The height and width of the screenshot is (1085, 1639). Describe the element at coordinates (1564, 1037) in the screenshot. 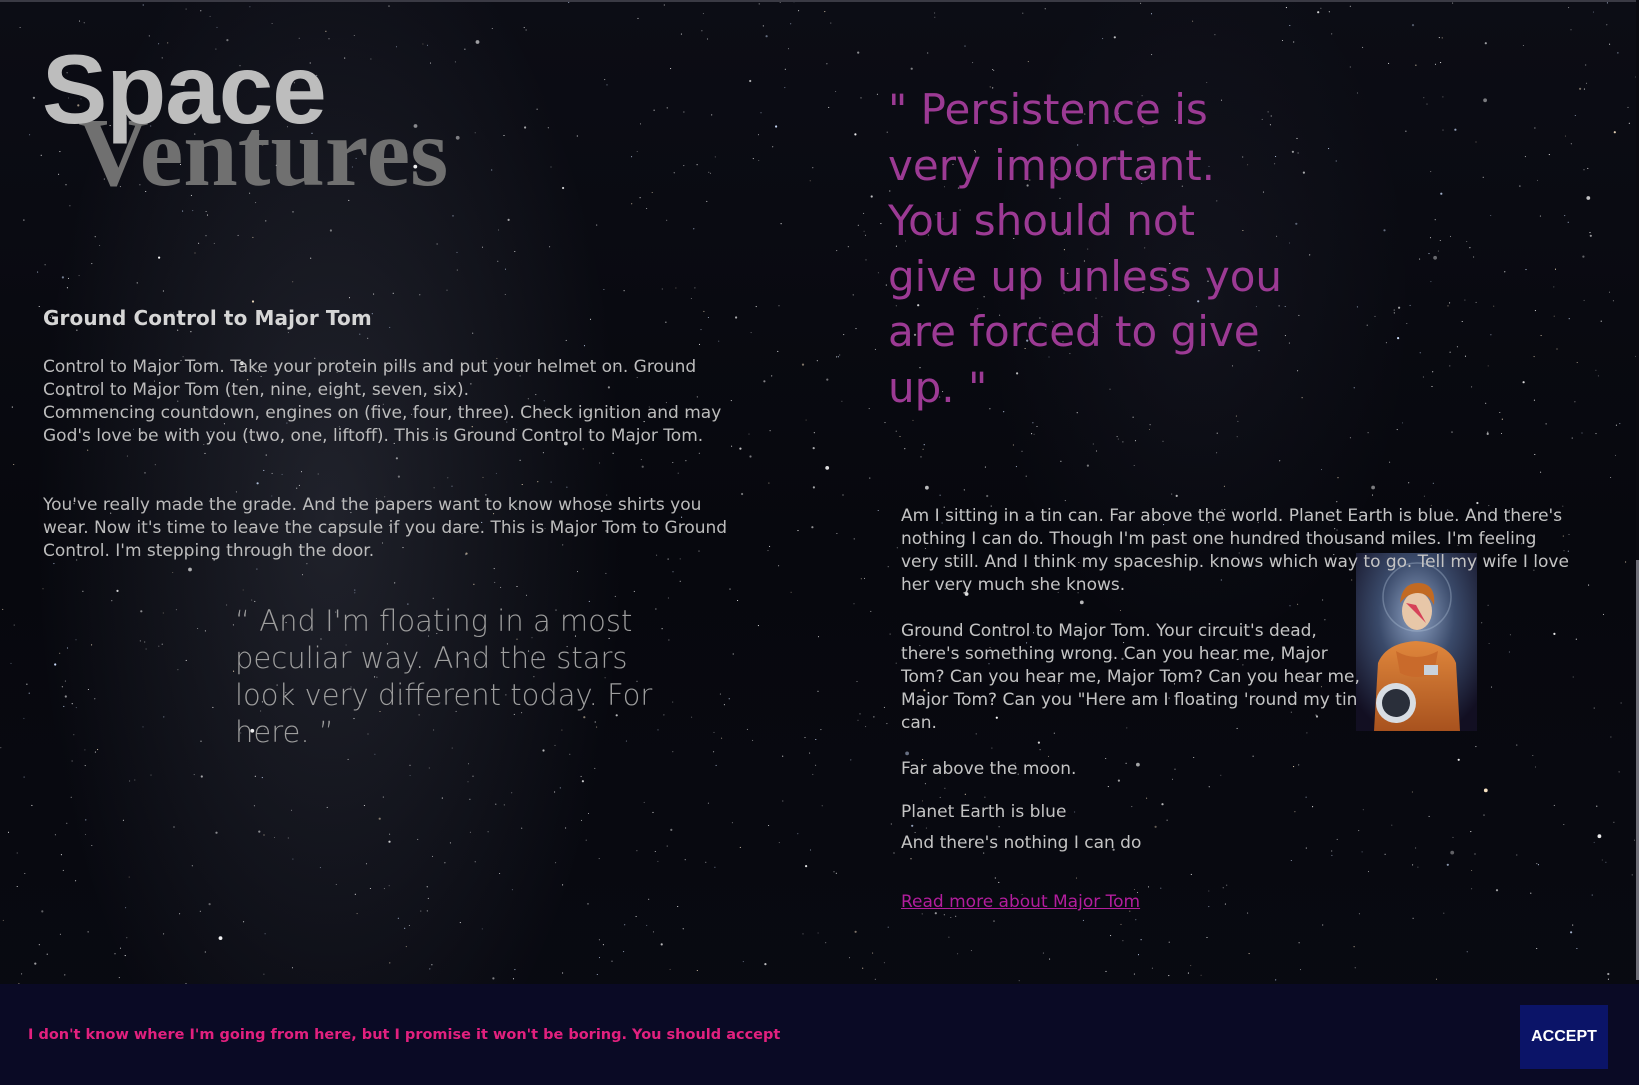

I see `accept-button: ACCEPT` at that location.